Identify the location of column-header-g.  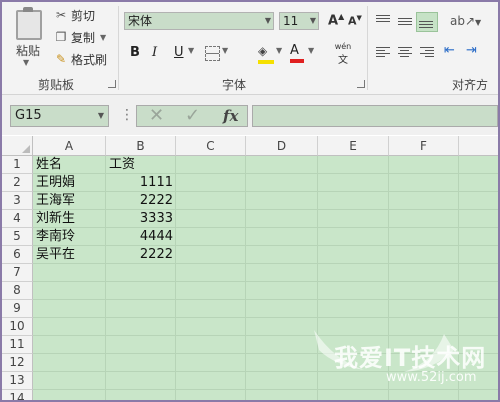
(478, 146).